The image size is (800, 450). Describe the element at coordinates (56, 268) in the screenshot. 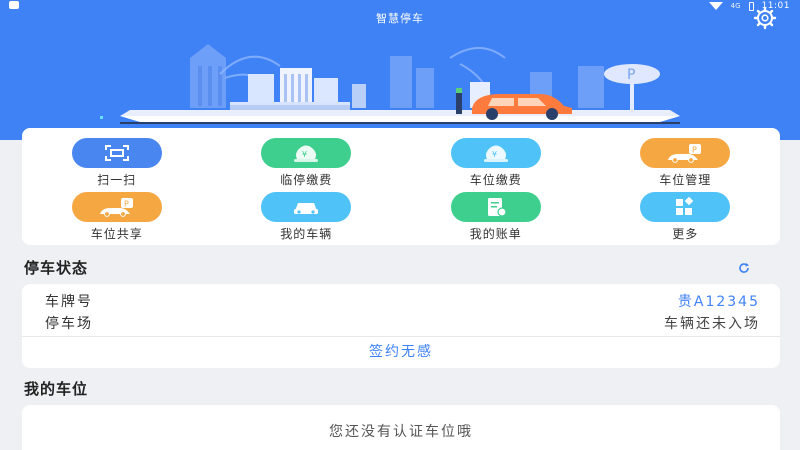

I see `parking-status-title: 停车状态` at that location.